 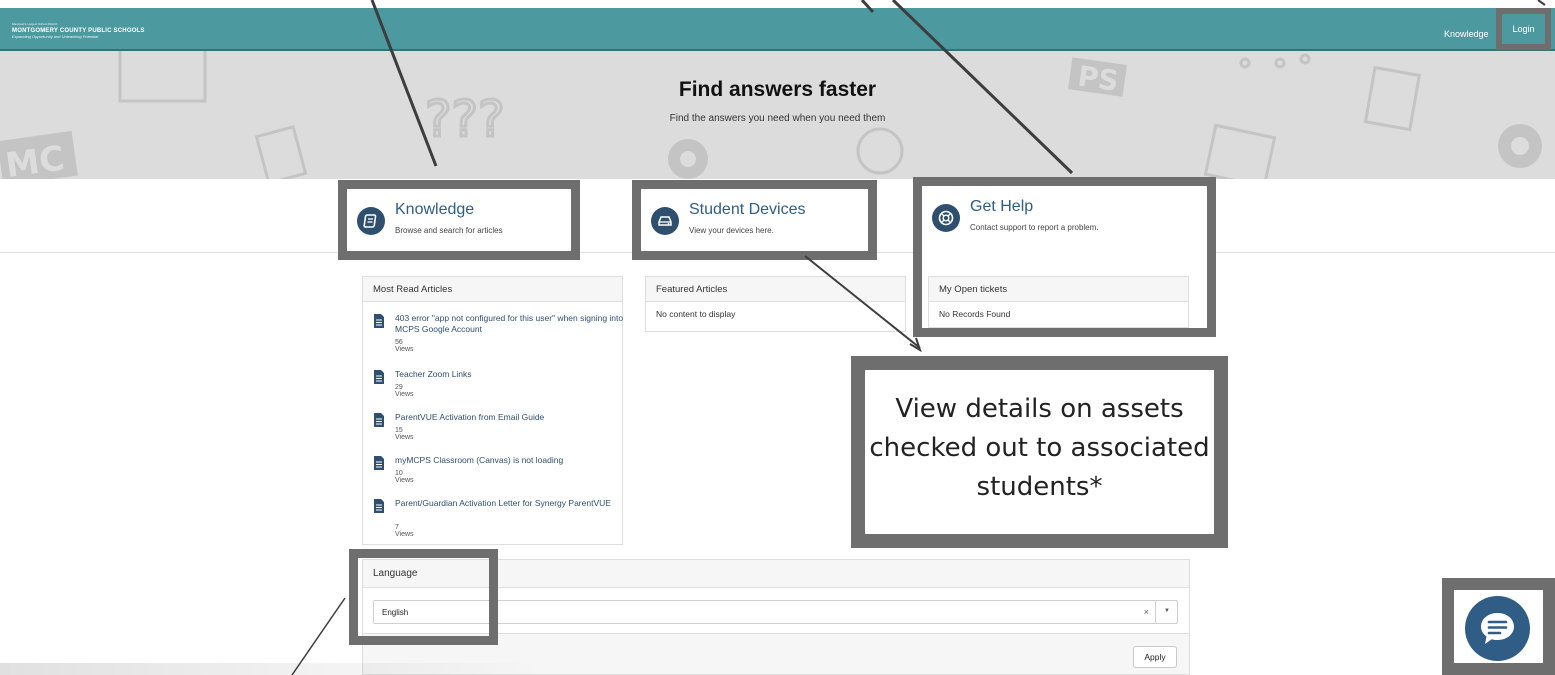 I want to click on svg-text: MC, so click(x=35, y=158).